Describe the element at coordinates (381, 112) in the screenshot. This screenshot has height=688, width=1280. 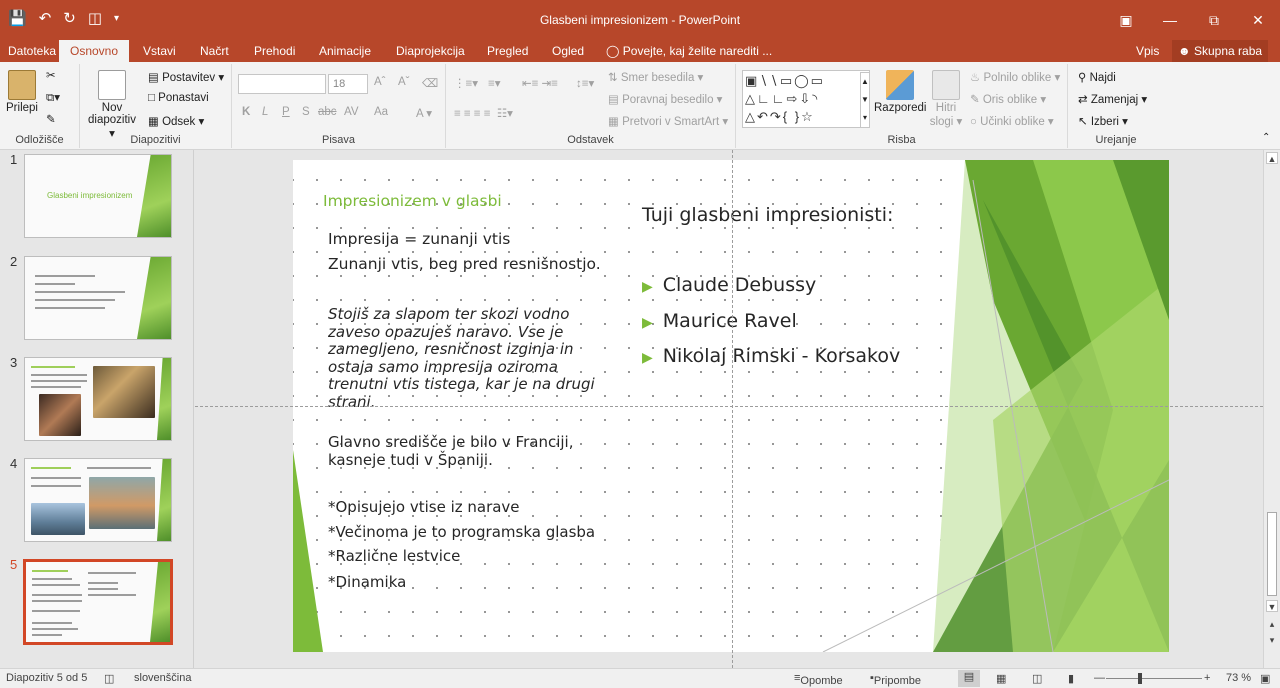
I see `change-case-button: Aa` at that location.